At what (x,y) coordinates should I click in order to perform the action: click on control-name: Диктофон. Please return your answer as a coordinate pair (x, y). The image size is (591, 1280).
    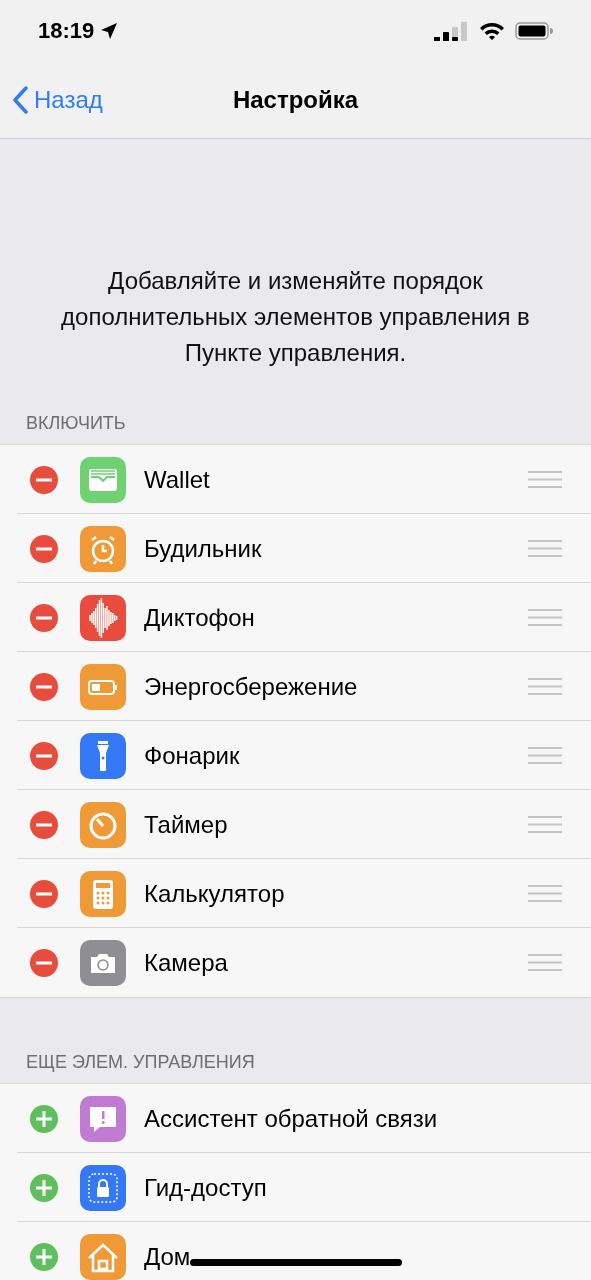
    Looking at the image, I should click on (199, 617).